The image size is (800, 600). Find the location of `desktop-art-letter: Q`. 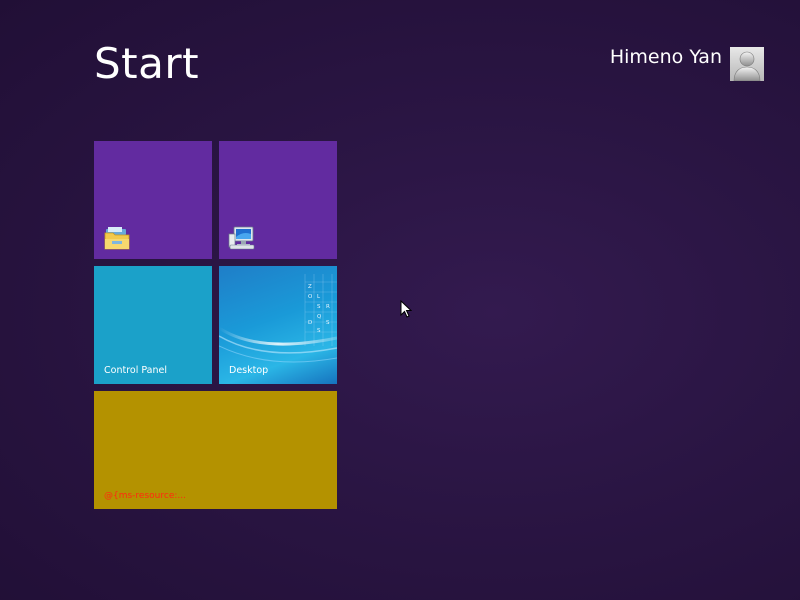

desktop-art-letter: Q is located at coordinates (319, 317).